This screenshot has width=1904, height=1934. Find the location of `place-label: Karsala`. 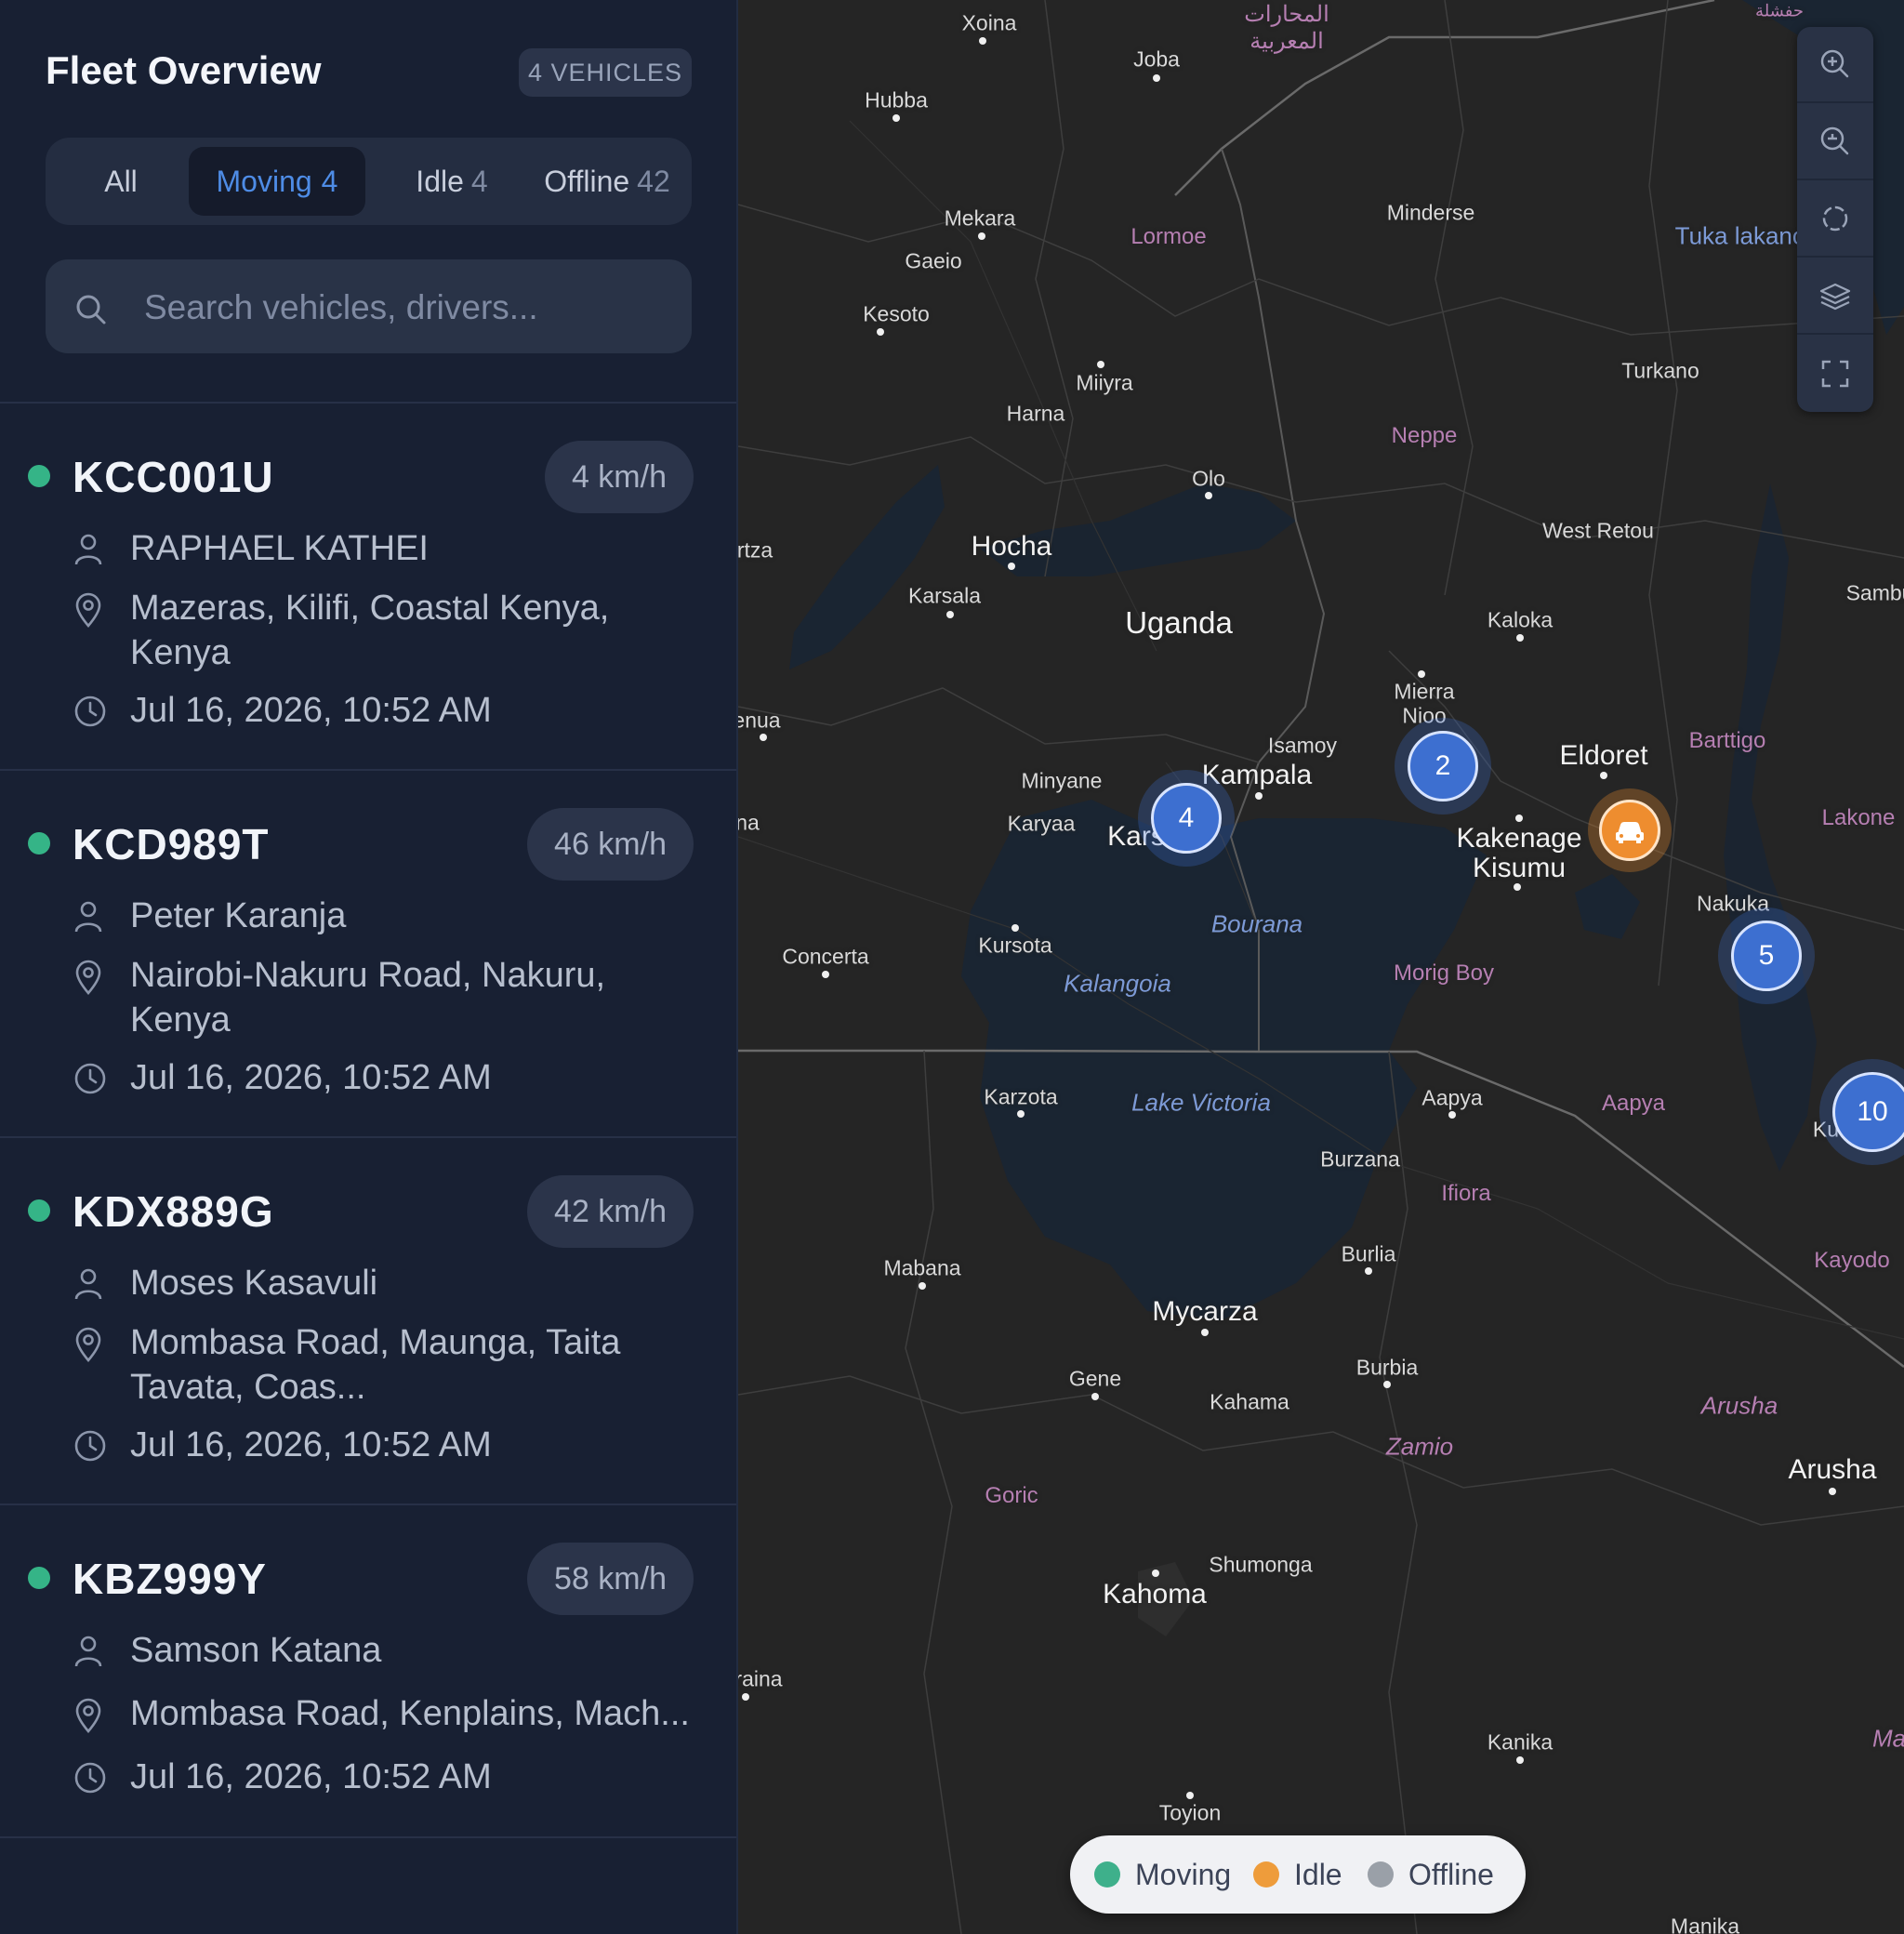

place-label: Karsala is located at coordinates (944, 596).